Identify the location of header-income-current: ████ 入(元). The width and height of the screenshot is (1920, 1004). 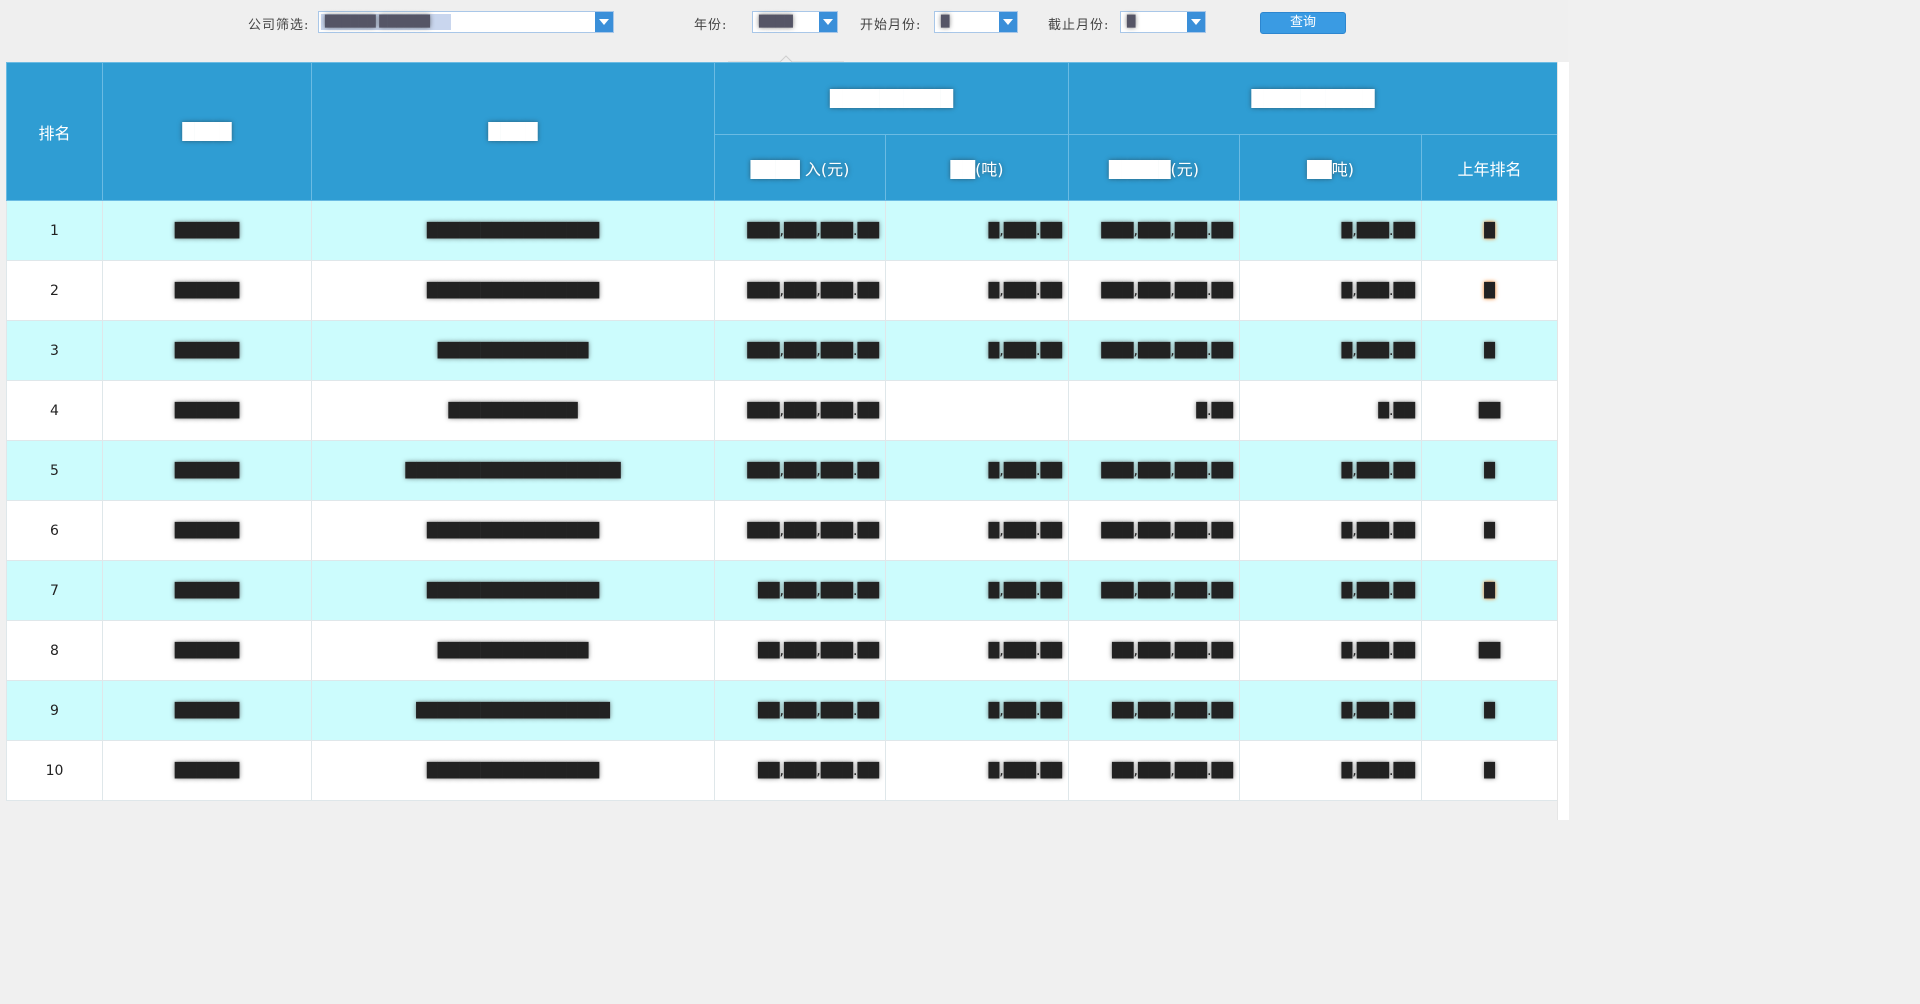
(800, 167).